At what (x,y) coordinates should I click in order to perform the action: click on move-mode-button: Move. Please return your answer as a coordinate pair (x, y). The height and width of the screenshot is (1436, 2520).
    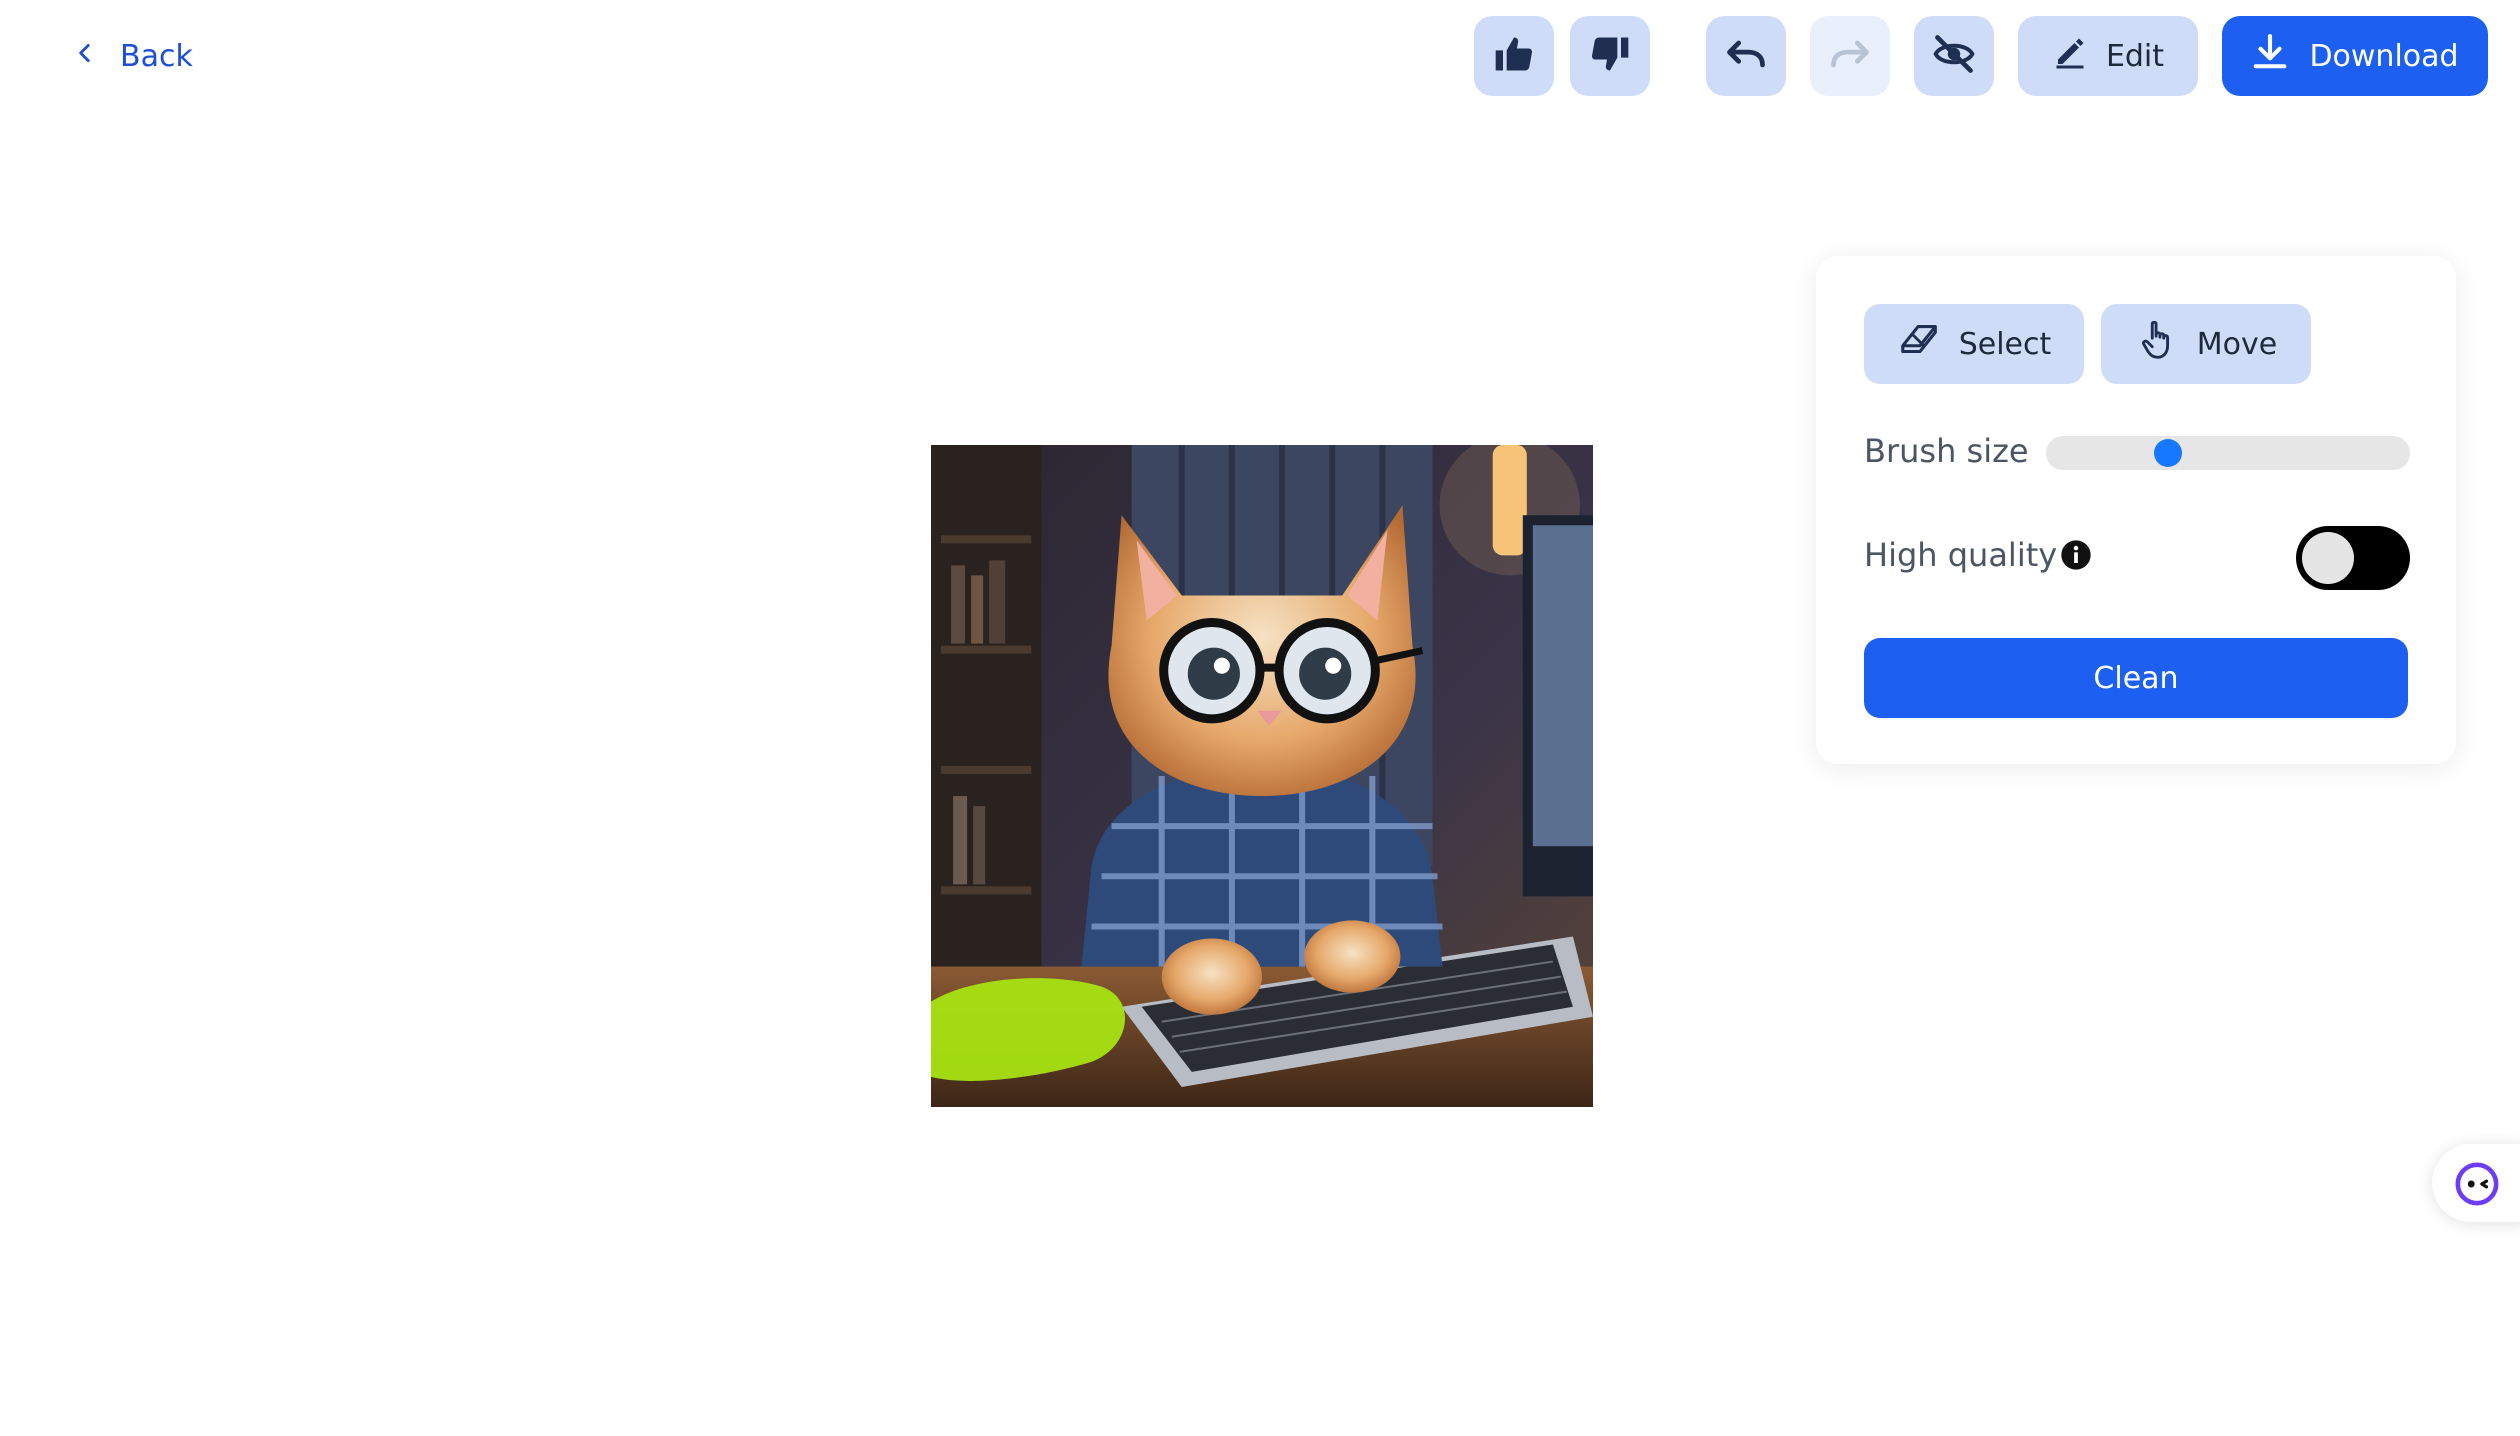
    Looking at the image, I should click on (2206, 344).